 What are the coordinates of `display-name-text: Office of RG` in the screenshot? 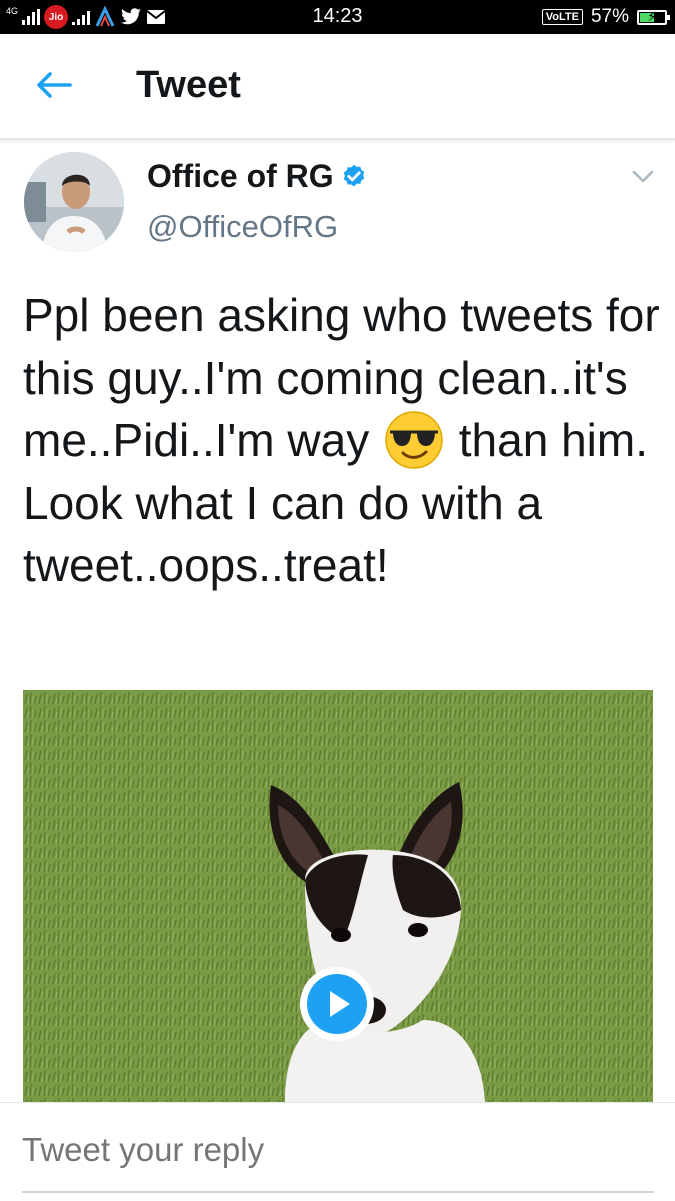 It's located at (240, 176).